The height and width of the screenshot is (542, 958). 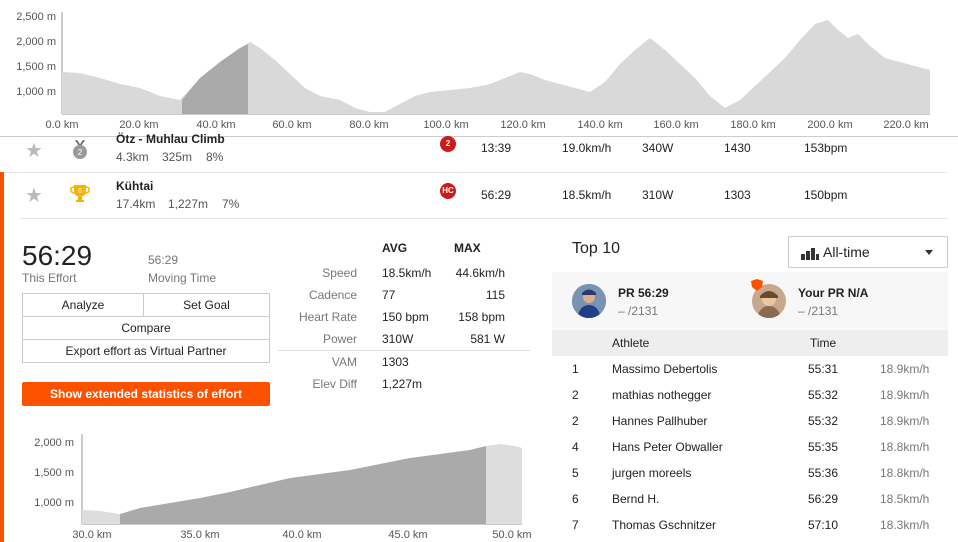 I want to click on segment-time: 13:39, so click(x=496, y=148).